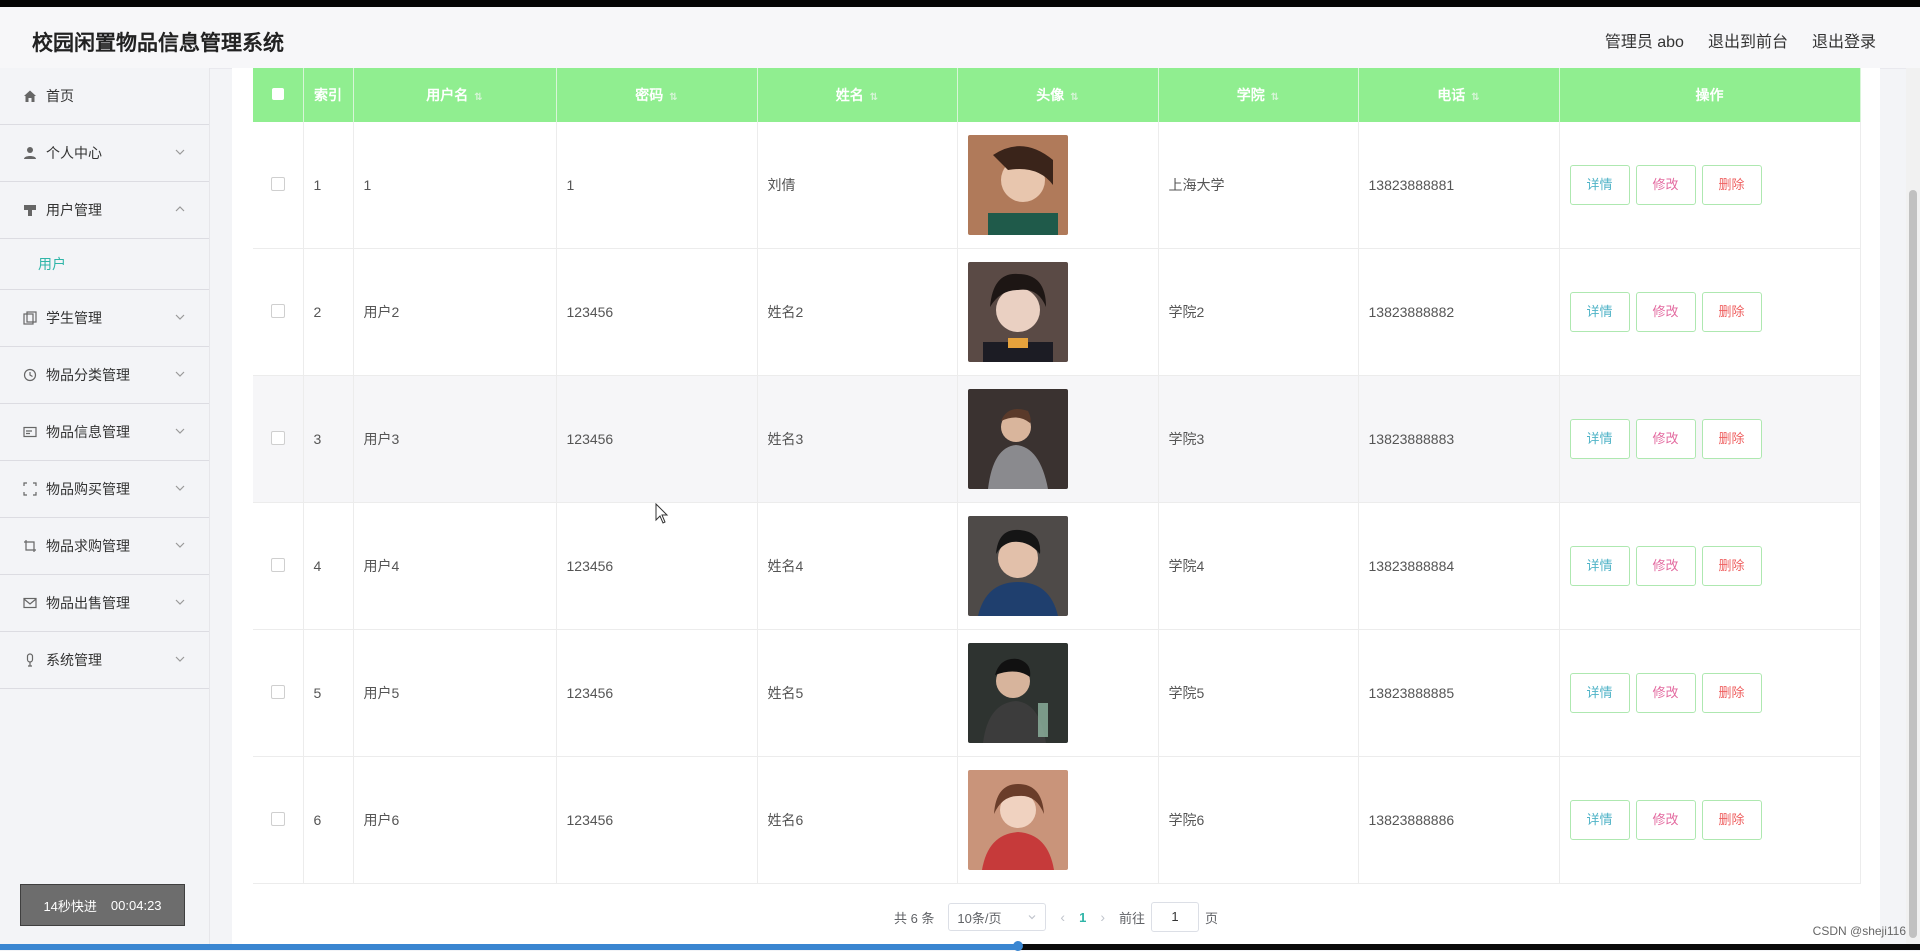  Describe the element at coordinates (328, 185) in the screenshot. I see `cell-index: 1` at that location.